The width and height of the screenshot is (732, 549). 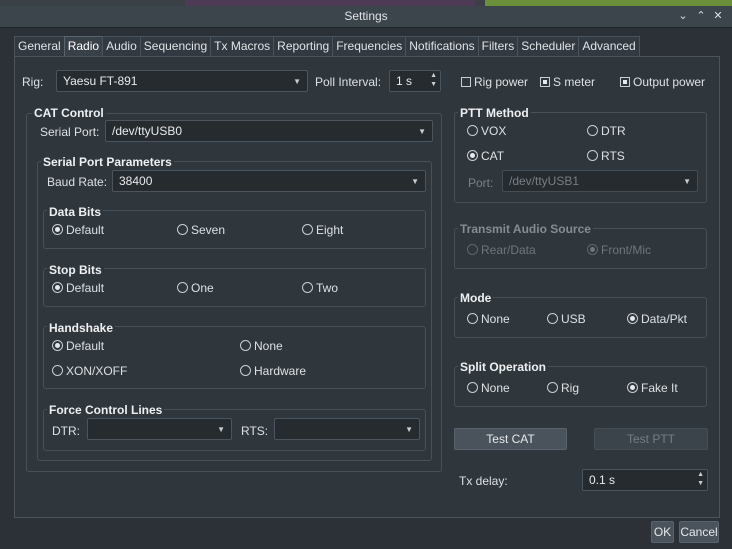 What do you see at coordinates (493, 156) in the screenshot?
I see `radio-label: CAT` at bounding box center [493, 156].